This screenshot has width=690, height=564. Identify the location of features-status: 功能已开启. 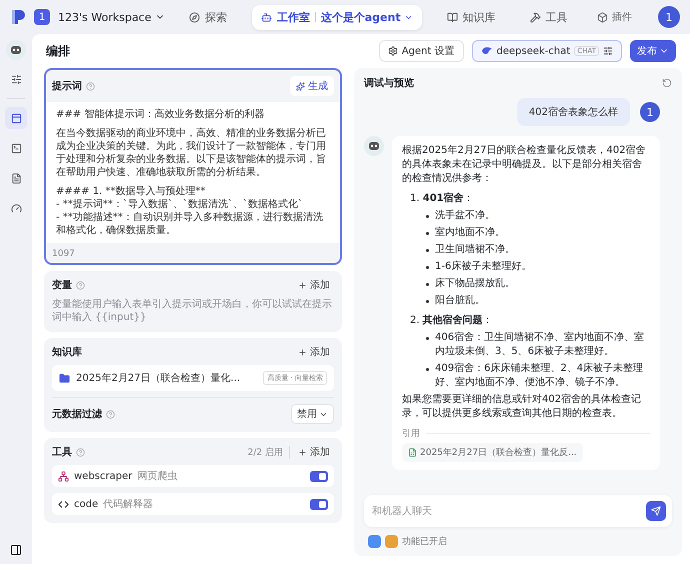
(424, 542).